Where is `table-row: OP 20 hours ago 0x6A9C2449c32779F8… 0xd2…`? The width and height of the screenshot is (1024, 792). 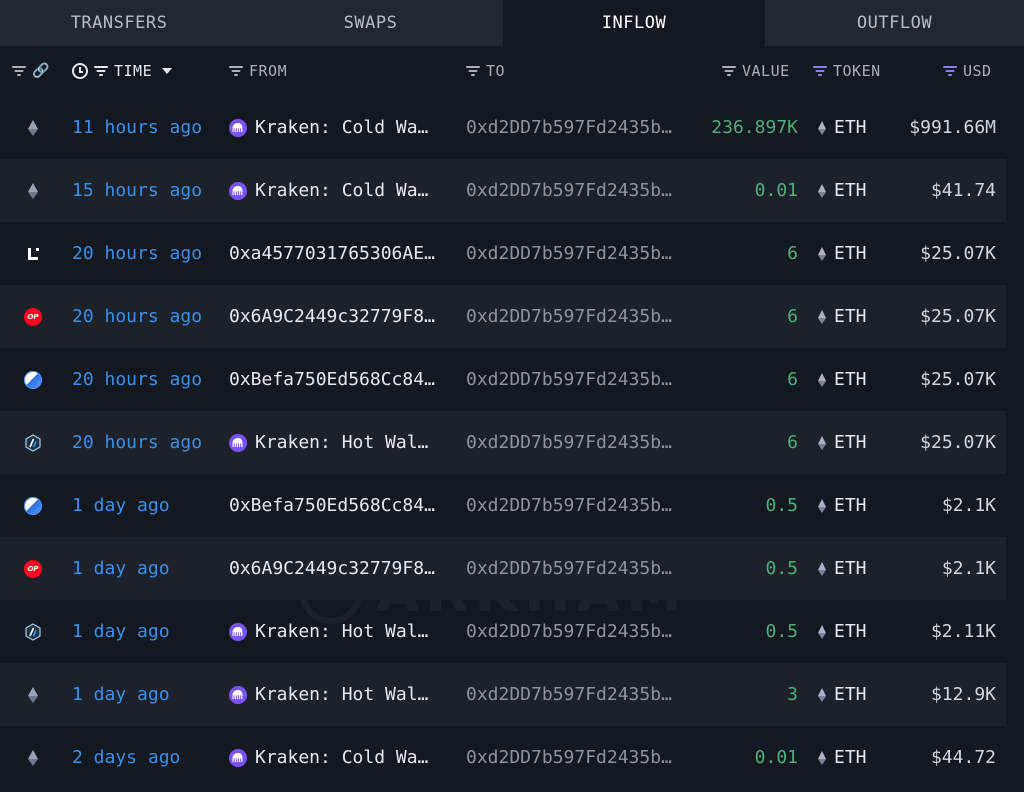 table-row: OP 20 hours ago 0x6A9C2449c32779F8… 0xd2… is located at coordinates (503, 316).